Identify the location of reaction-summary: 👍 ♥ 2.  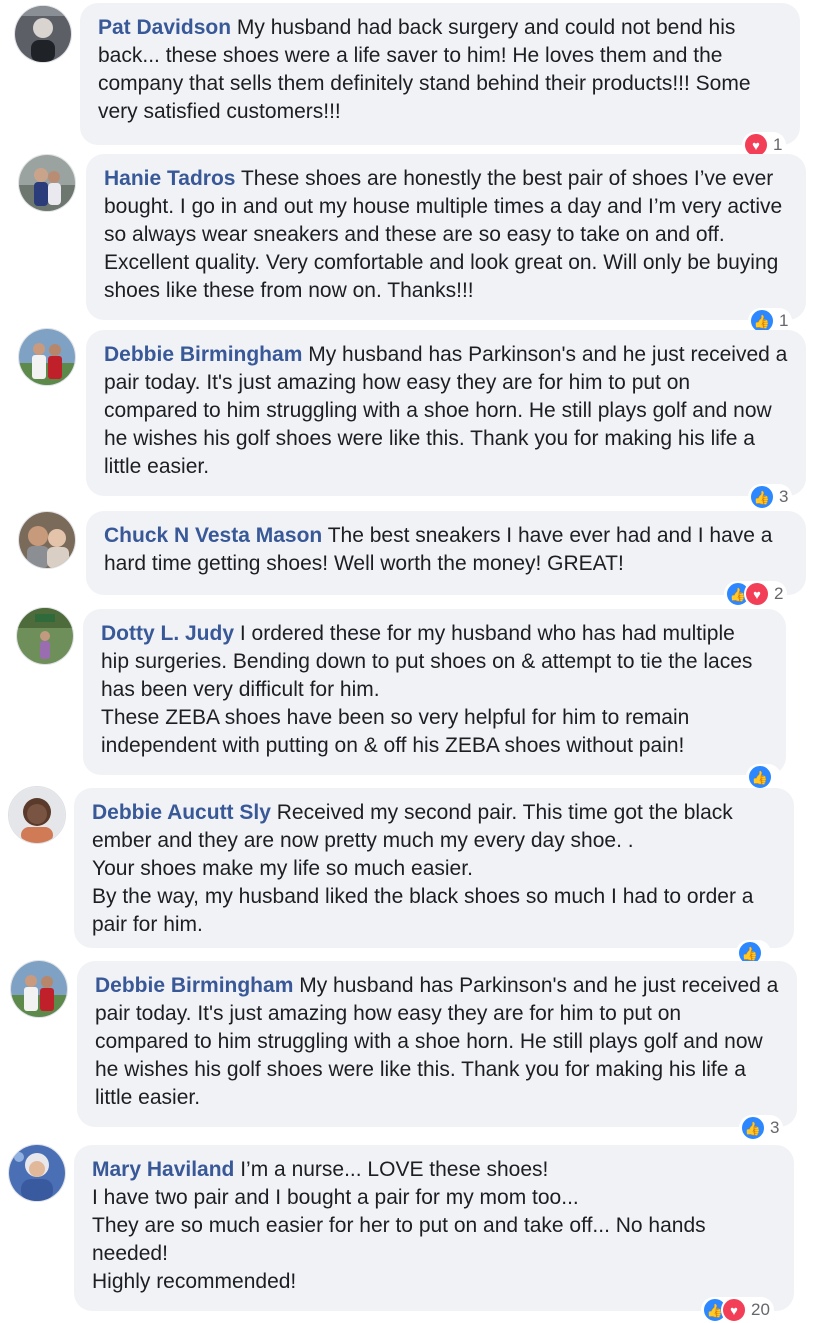
(756, 594).